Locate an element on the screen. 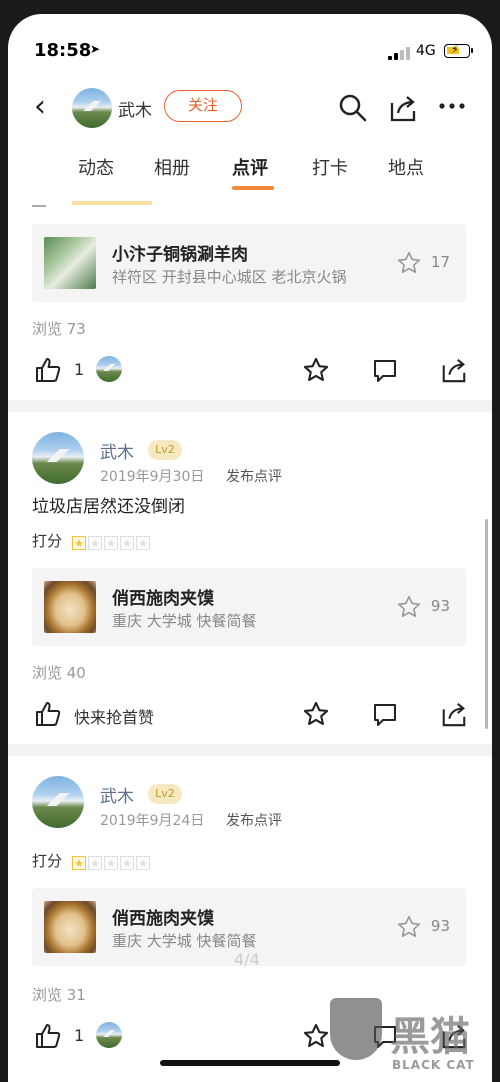 The height and width of the screenshot is (1082, 500). profile-header: ‹ 武木 关注 is located at coordinates (250, 110).